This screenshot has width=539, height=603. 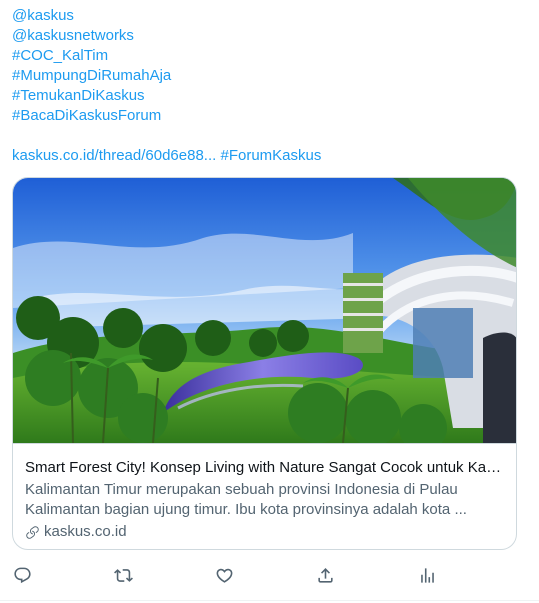 I want to click on reply-button, so click(x=22, y=575).